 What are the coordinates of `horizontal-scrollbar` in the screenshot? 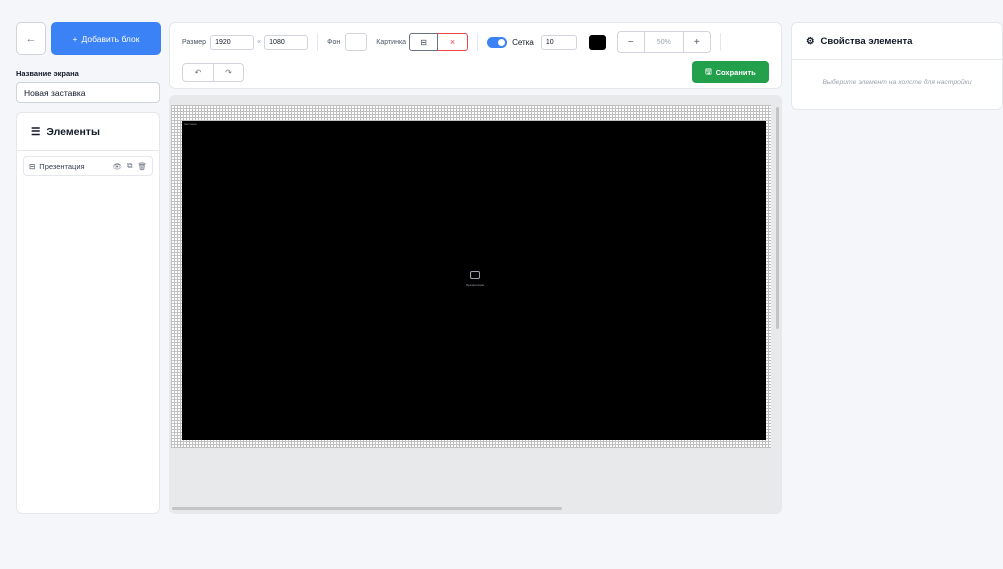 It's located at (367, 508).